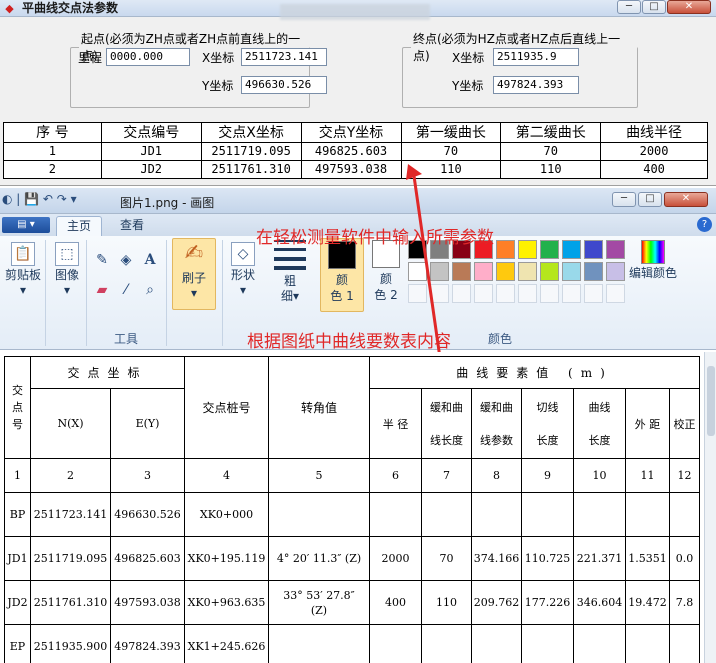 This screenshot has height=663, width=716. What do you see at coordinates (102, 260) in the screenshot?
I see `pencil-icon: ✎` at bounding box center [102, 260].